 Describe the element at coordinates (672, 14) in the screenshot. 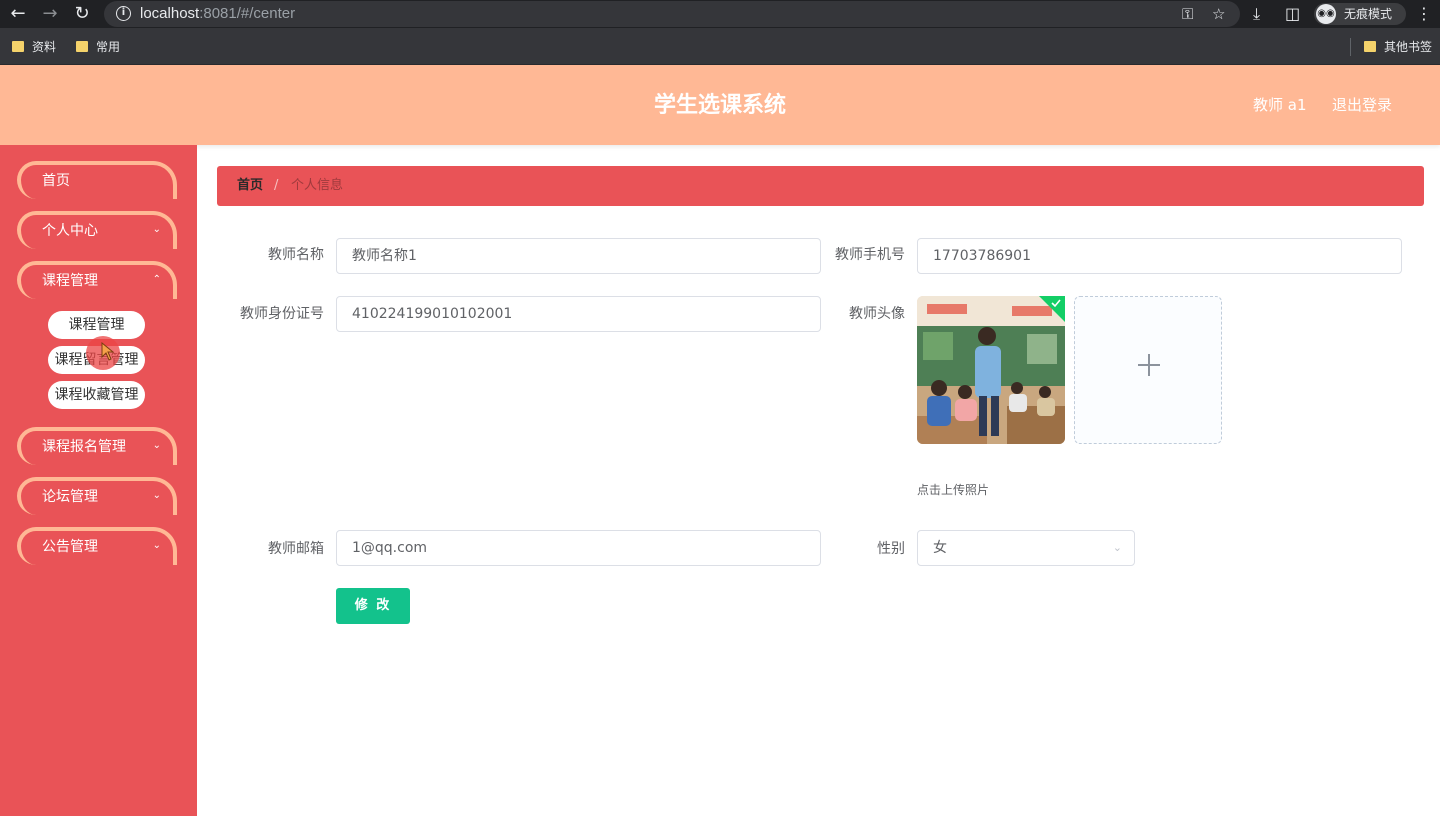

I see `address-bar: i localhost:8081/#/center ⚿ ☆` at that location.